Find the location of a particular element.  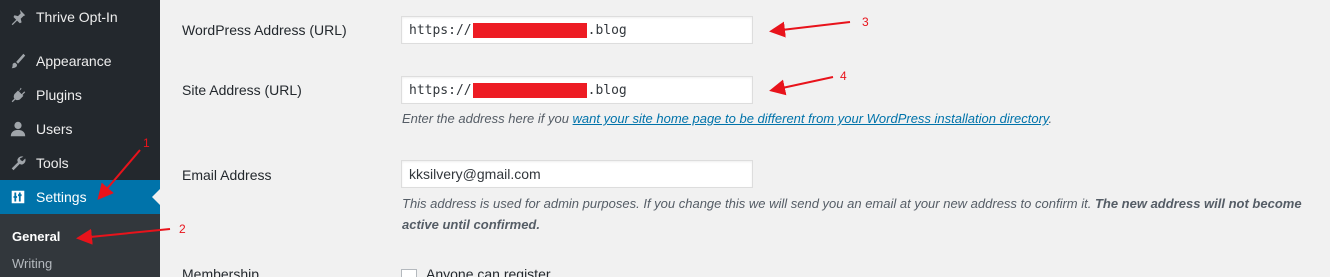

annotation-3: 3 is located at coordinates (865, 22).